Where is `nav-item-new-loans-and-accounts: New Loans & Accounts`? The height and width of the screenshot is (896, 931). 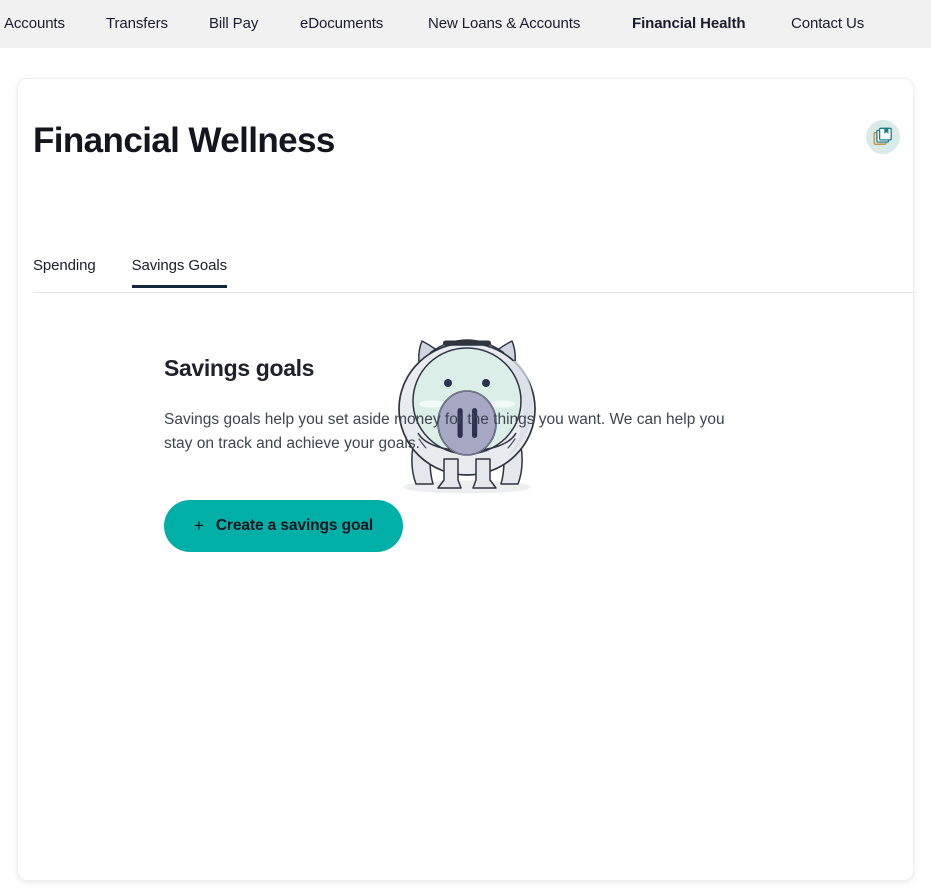
nav-item-new-loans-and-accounts: New Loans & Accounts is located at coordinates (504, 24).